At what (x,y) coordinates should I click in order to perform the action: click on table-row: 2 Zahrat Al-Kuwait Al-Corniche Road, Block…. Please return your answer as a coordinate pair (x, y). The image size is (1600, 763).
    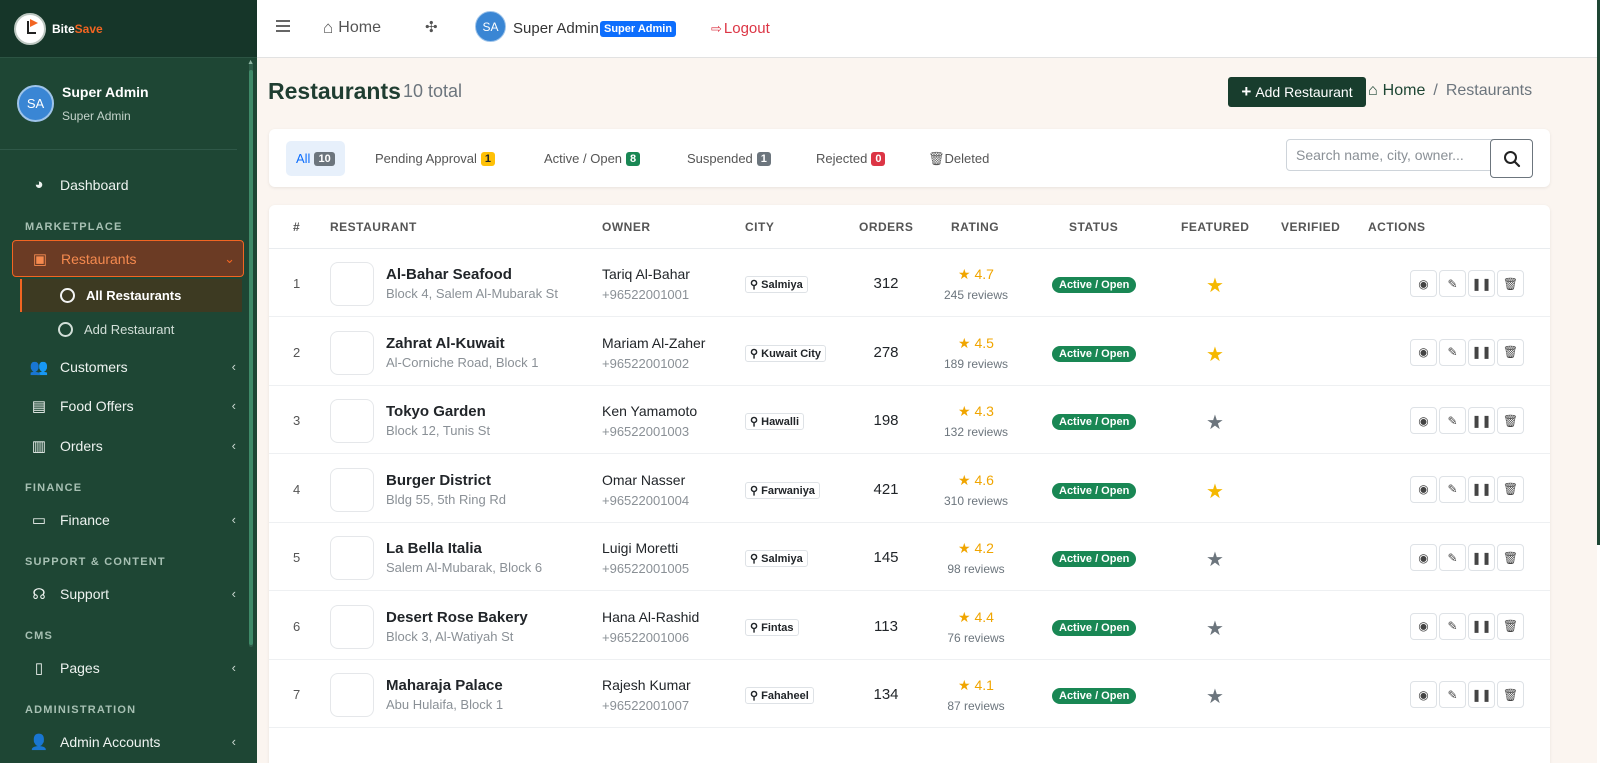
    Looking at the image, I should click on (909, 352).